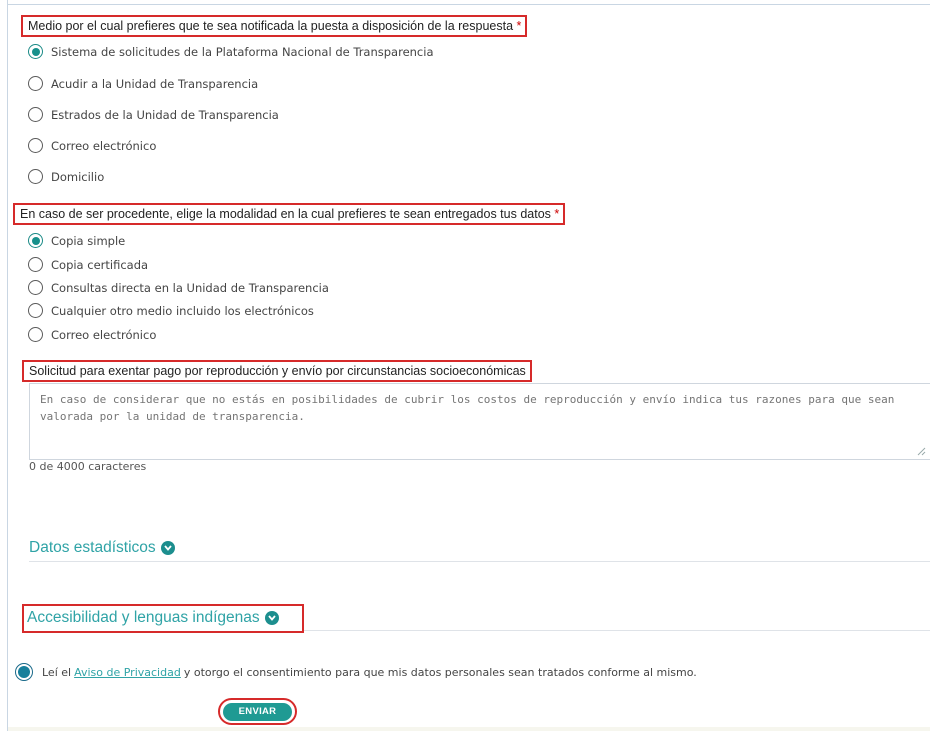 This screenshot has height=731, width=930. Describe the element at coordinates (7, 365) in the screenshot. I see `panel-left-border` at that location.